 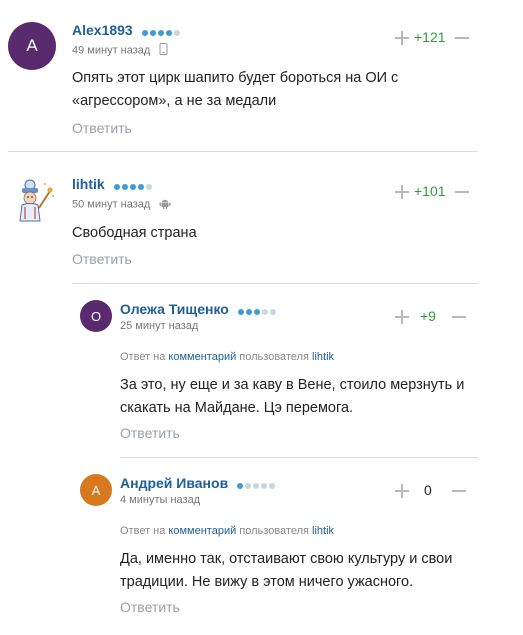 I want to click on avatar, so click(x=32, y=199).